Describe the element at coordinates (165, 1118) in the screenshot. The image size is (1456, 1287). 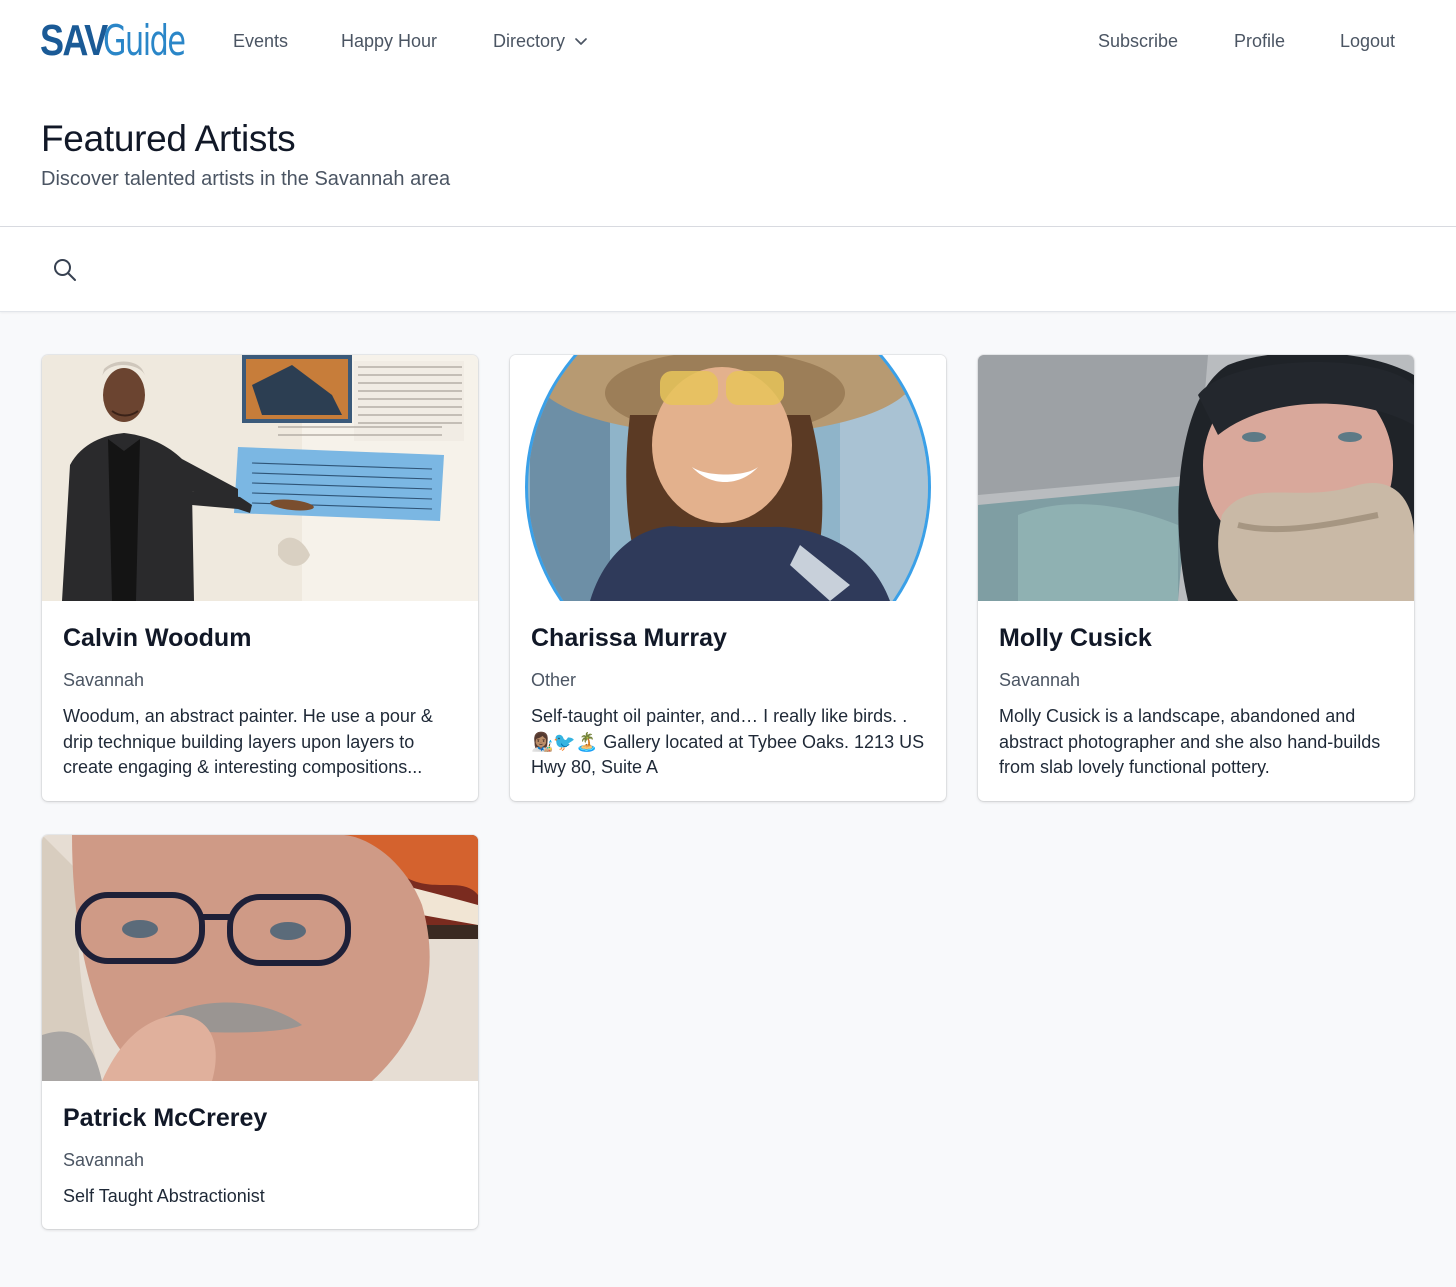
I see `artist-name: Patrick McCrerey` at that location.